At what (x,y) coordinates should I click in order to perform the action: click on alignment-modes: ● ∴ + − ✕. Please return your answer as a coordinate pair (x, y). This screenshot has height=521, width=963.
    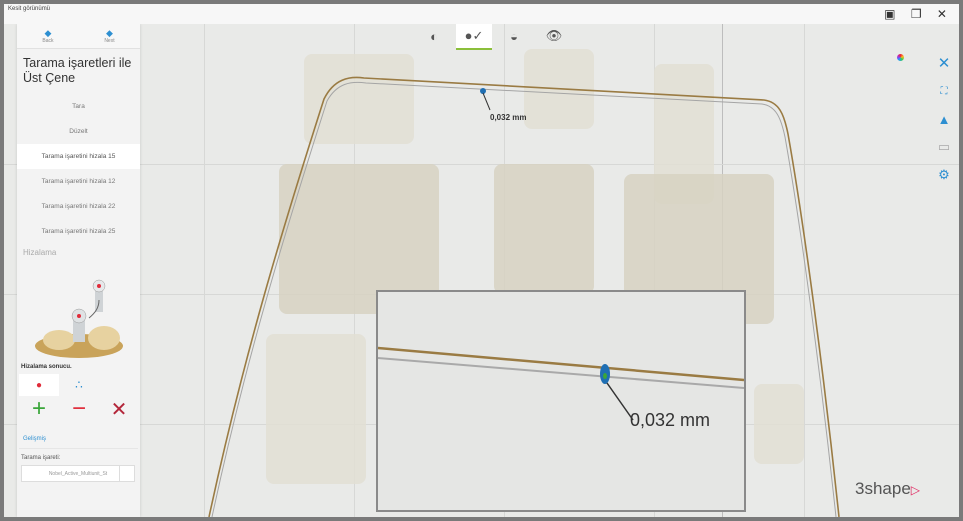
    Looking at the image, I should click on (78, 398).